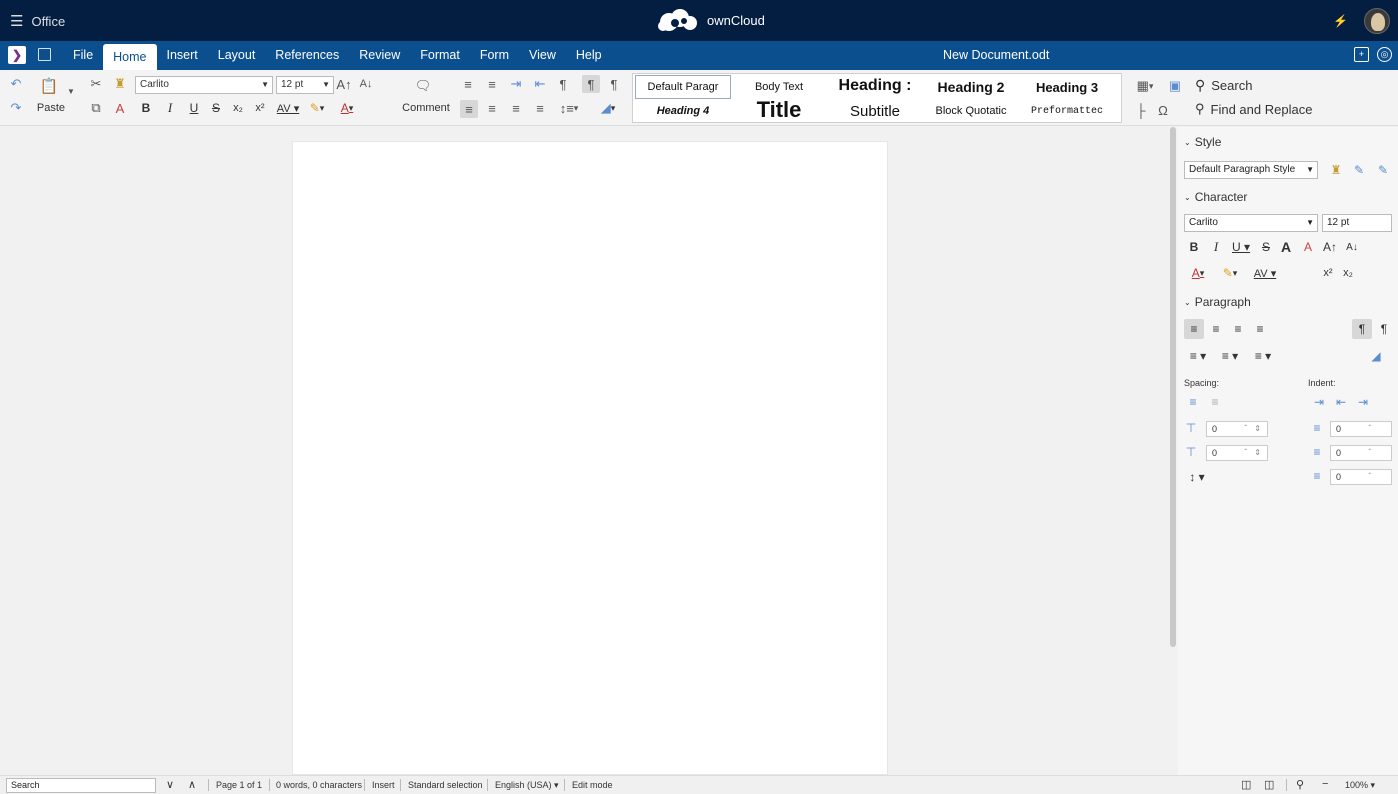 The image size is (1398, 794). Describe the element at coordinates (1216, 329) in the screenshot. I see `sidebar-align-center-icon: ≡` at that location.